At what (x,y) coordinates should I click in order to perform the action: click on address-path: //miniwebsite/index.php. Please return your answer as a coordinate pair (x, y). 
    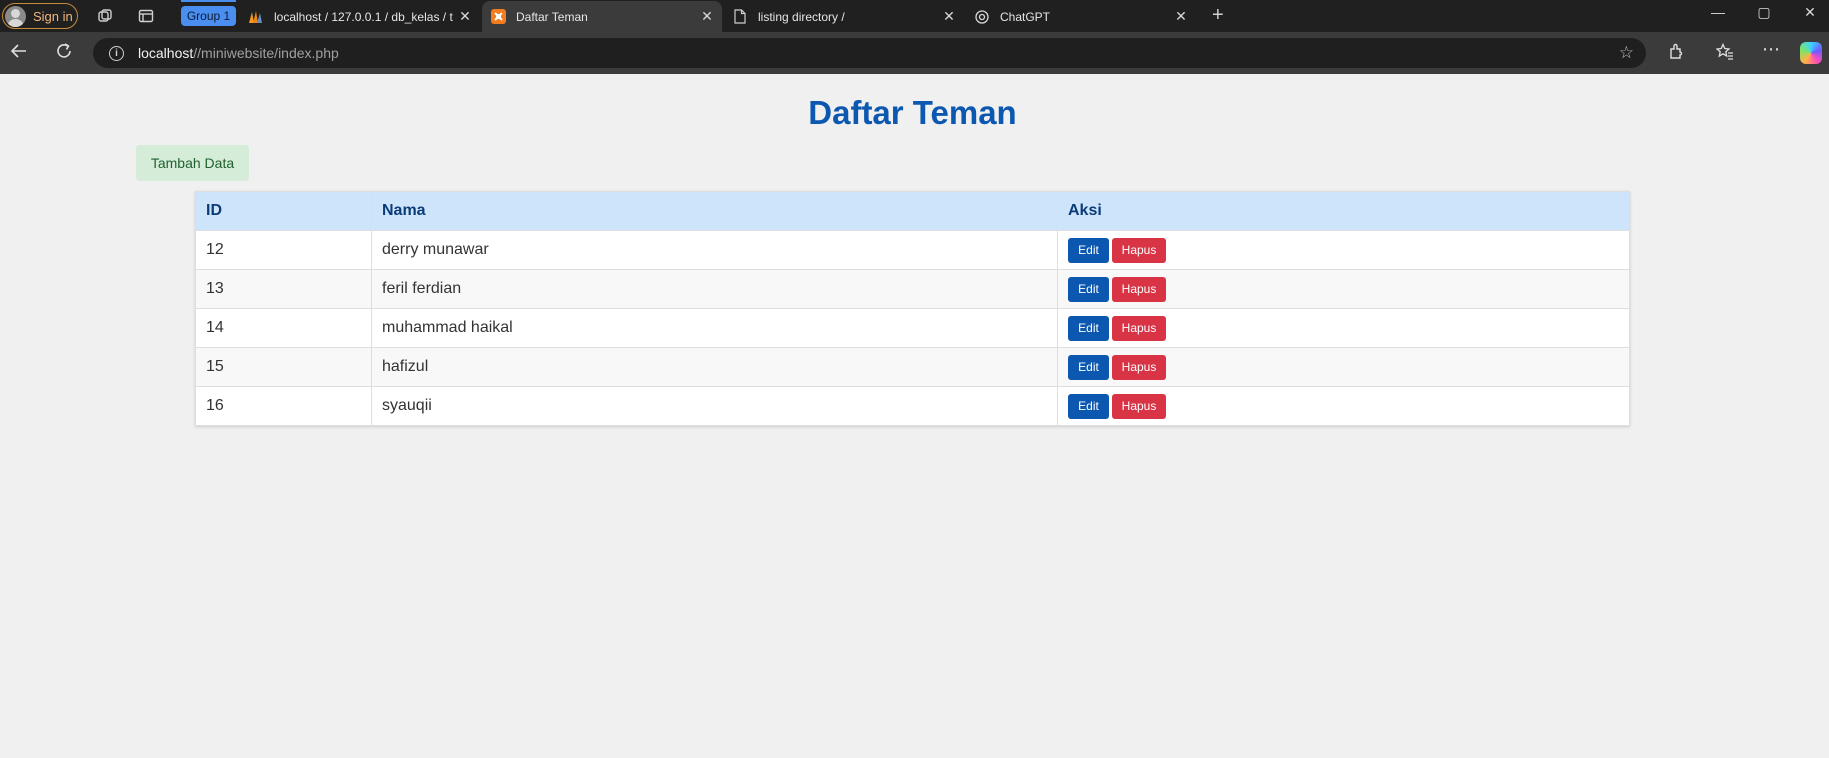
    Looking at the image, I should click on (266, 53).